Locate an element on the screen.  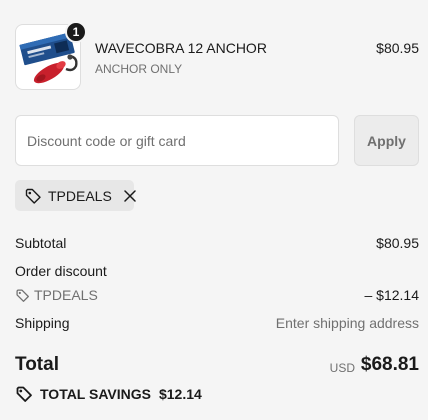
shipping-label: Shipping is located at coordinates (42, 323).